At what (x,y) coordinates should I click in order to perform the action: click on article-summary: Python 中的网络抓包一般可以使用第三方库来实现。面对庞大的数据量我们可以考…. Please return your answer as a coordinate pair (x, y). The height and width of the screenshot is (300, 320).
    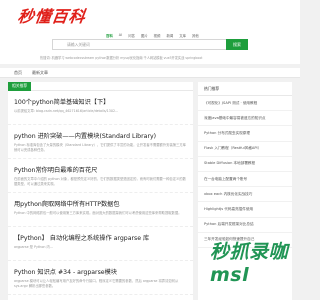
    Looking at the image, I should click on (98, 213).